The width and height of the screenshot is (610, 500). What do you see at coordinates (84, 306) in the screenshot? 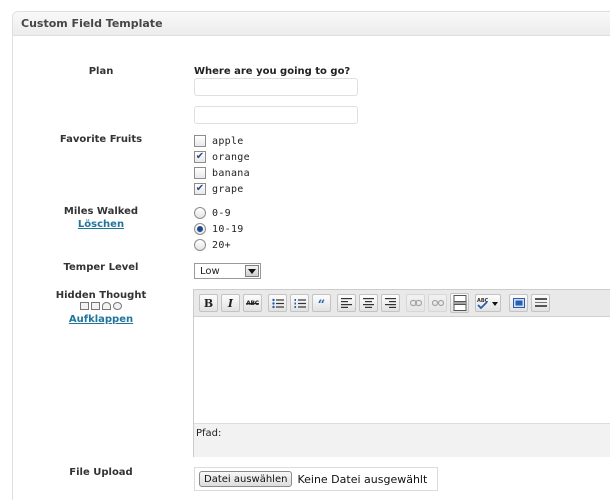
I see `add-image-icon` at bounding box center [84, 306].